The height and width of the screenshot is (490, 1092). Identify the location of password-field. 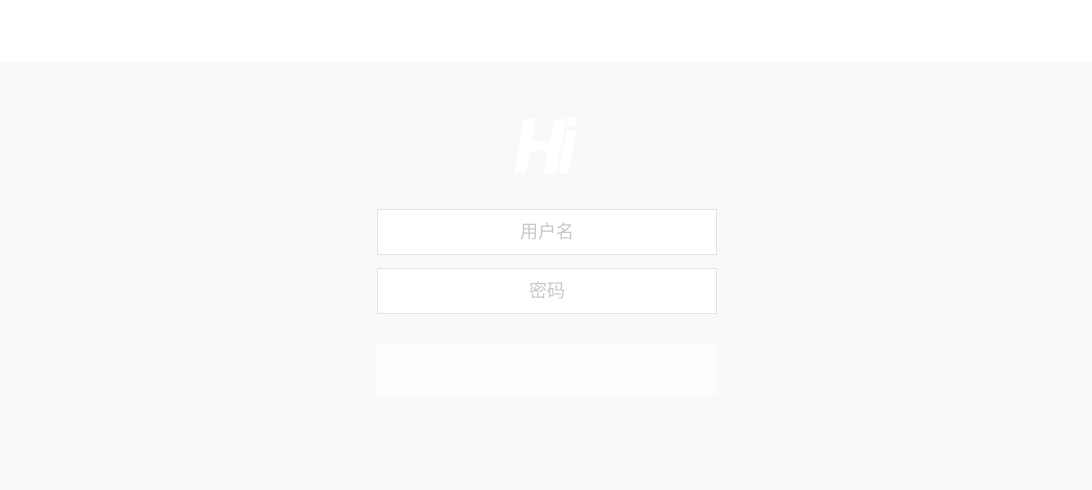
(547, 291).